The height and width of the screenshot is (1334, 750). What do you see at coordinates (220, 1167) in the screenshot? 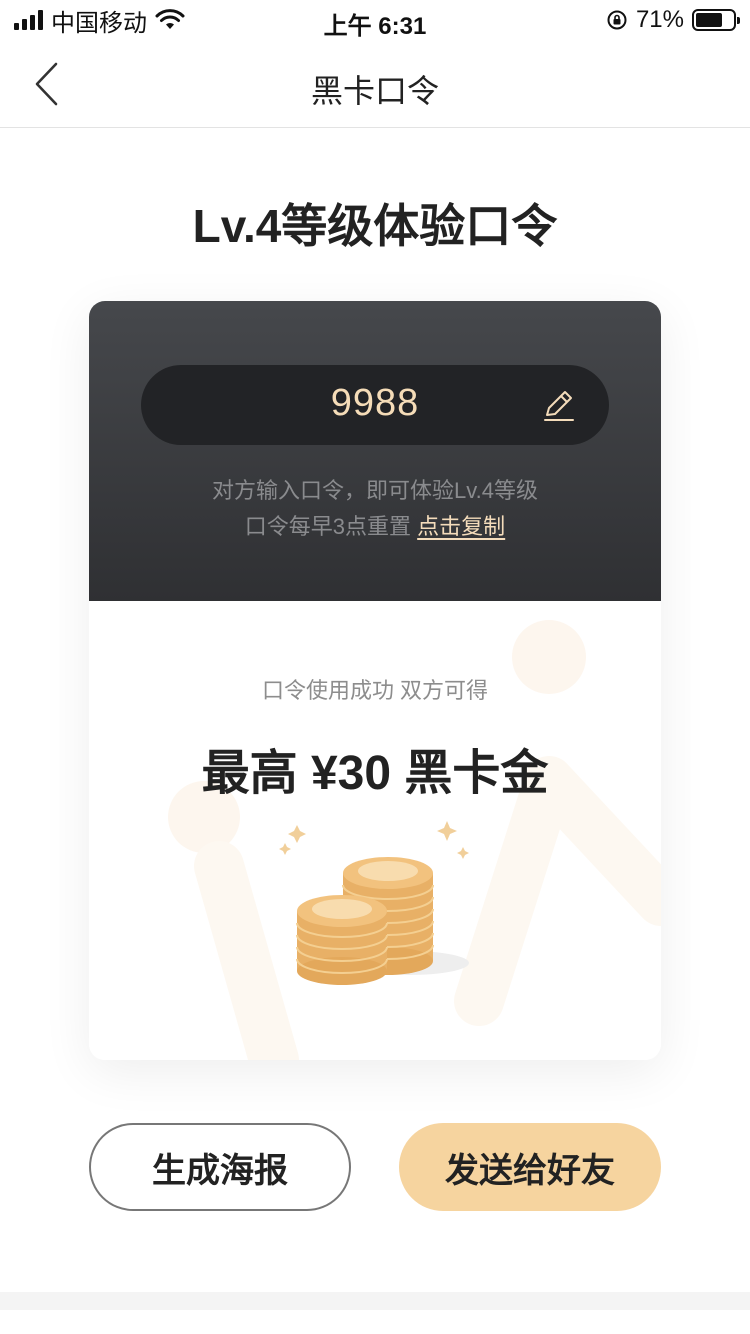
I see `generate-poster-button: 生成海报` at bounding box center [220, 1167].